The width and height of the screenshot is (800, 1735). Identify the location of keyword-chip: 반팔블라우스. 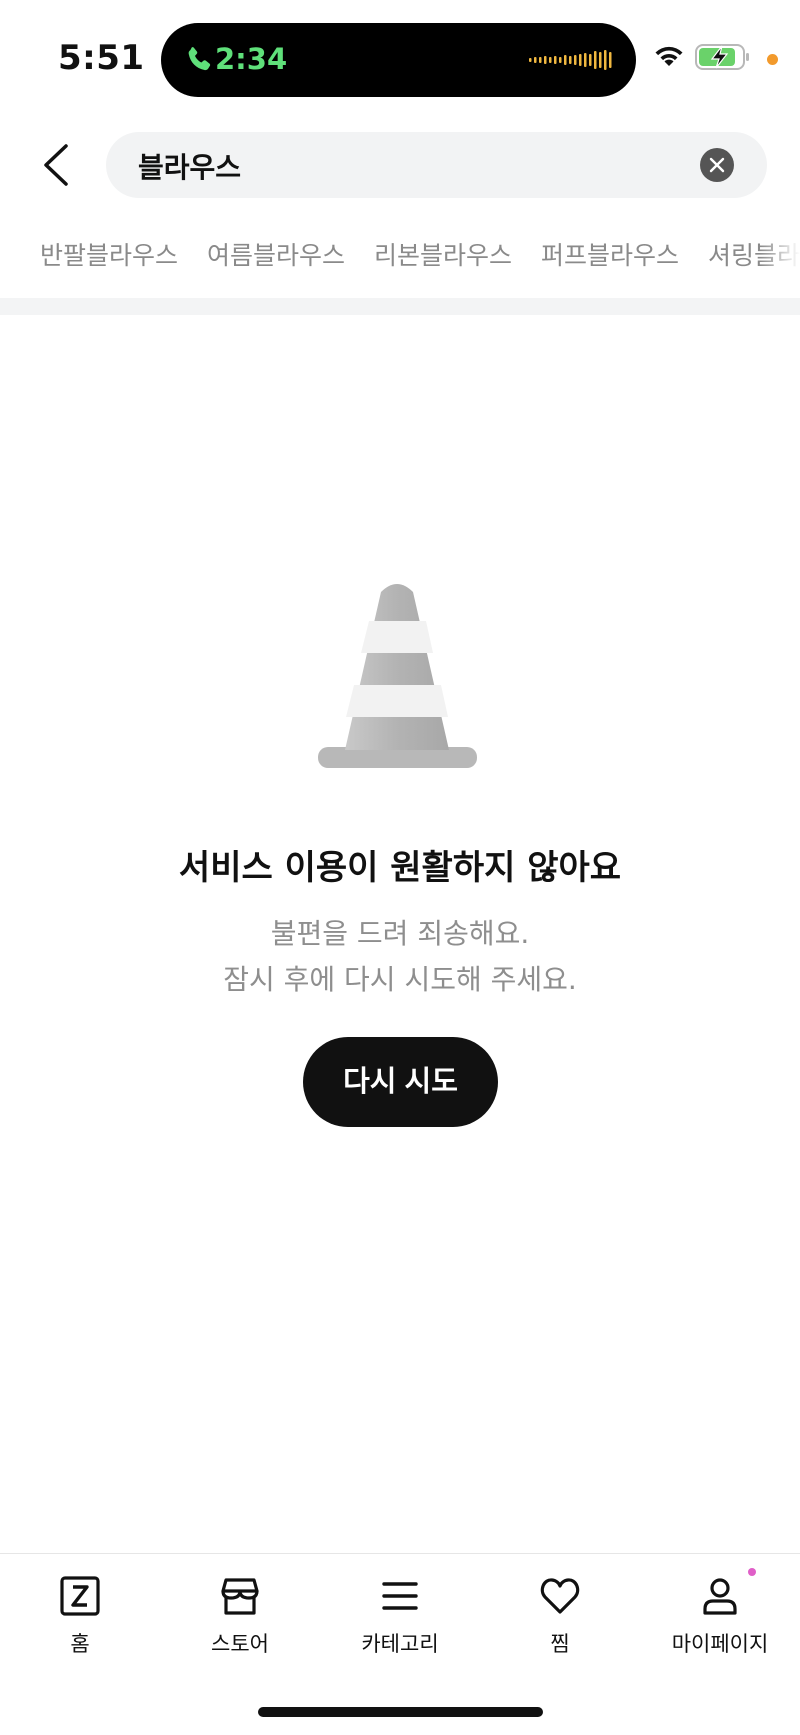
(109, 254).